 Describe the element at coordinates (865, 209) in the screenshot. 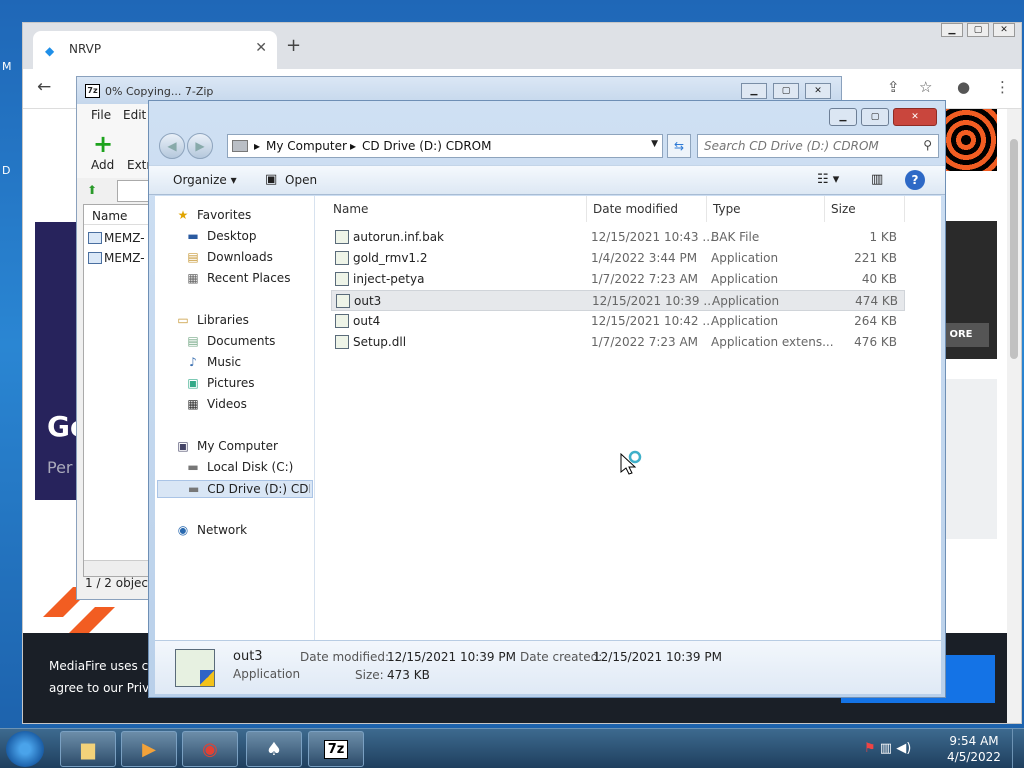

I see `column-header-size: Size` at that location.